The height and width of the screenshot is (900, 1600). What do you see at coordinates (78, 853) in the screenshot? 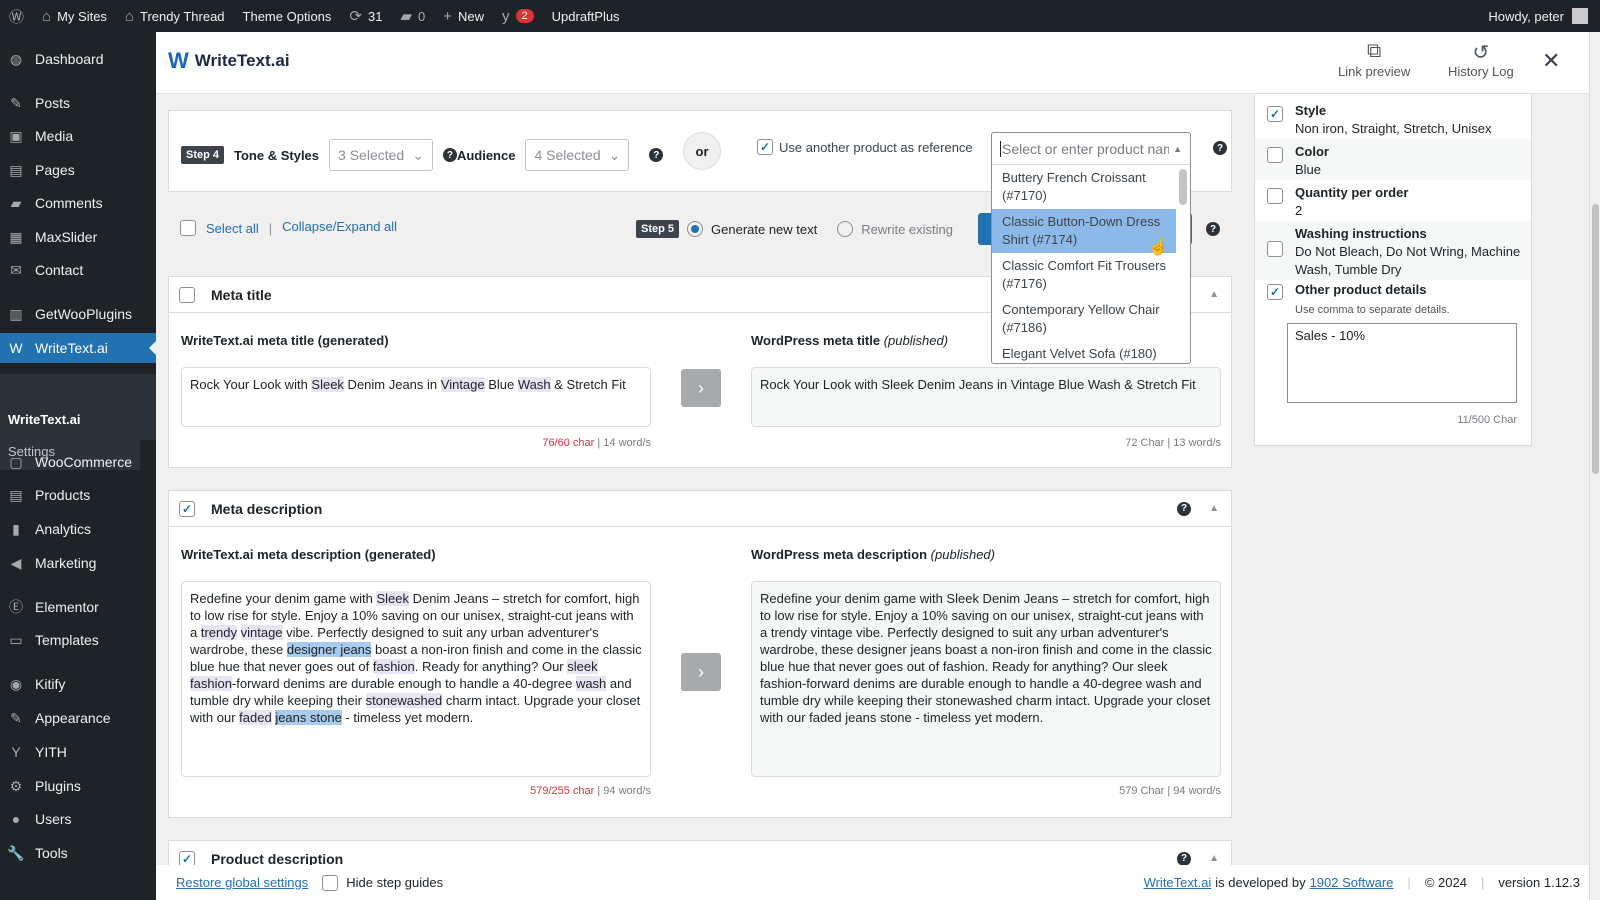
I see `sidebar-item-tools: 🔧 Tools` at bounding box center [78, 853].